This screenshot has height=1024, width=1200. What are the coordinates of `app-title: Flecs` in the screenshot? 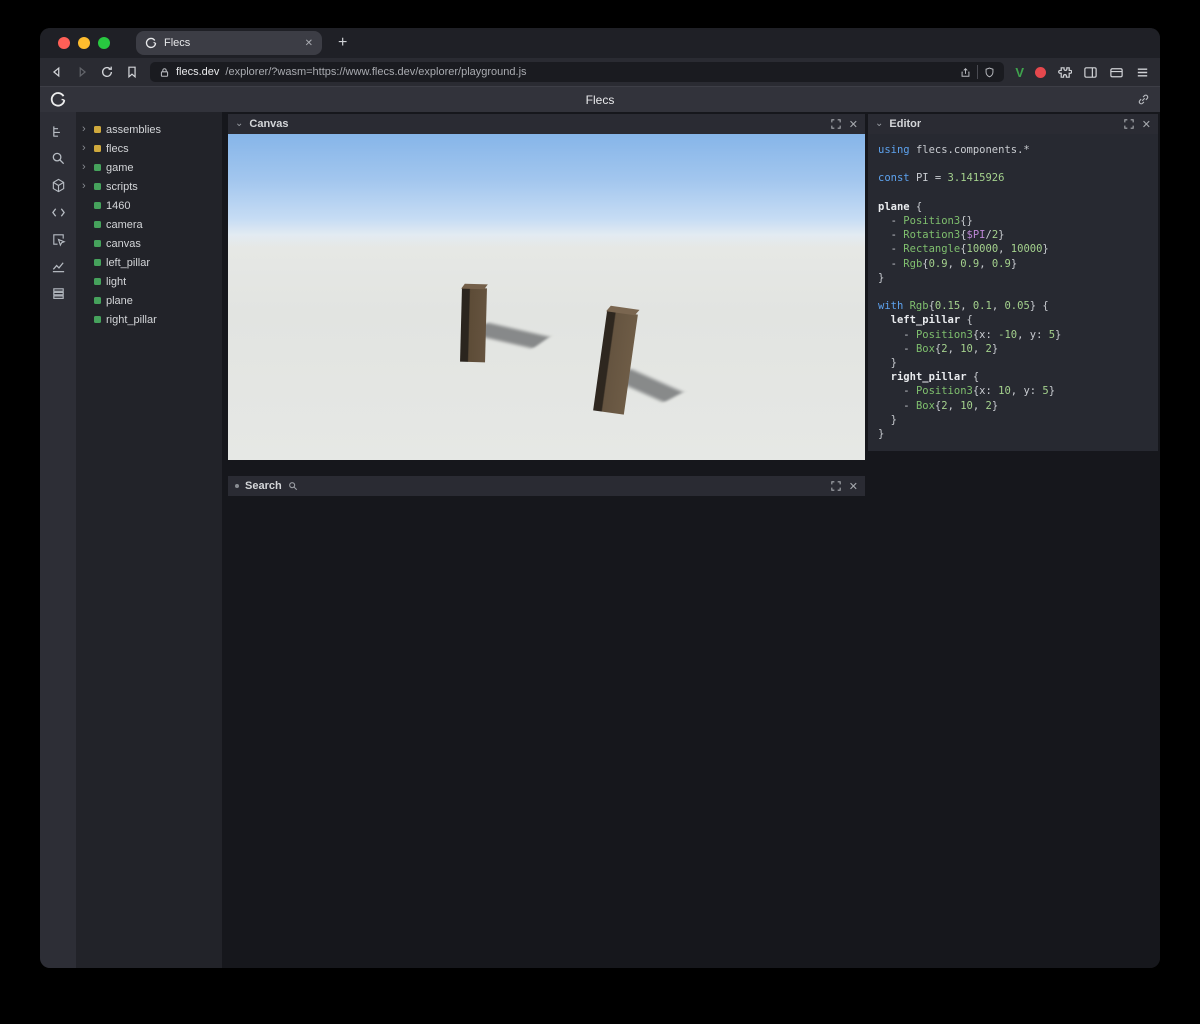 It's located at (600, 99).